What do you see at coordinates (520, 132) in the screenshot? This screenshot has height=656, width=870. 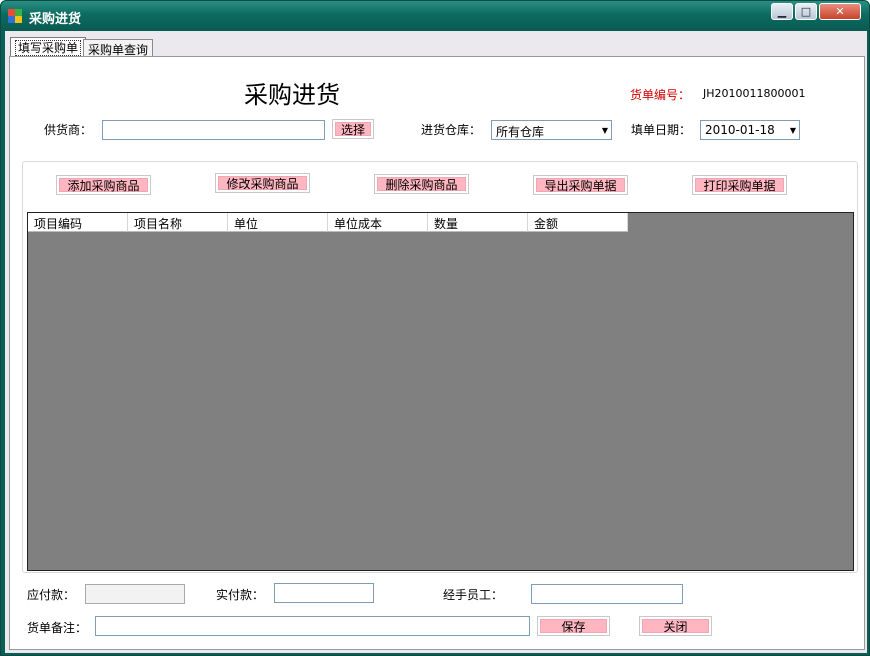 I see `warehouse-value: 所有仓库` at bounding box center [520, 132].